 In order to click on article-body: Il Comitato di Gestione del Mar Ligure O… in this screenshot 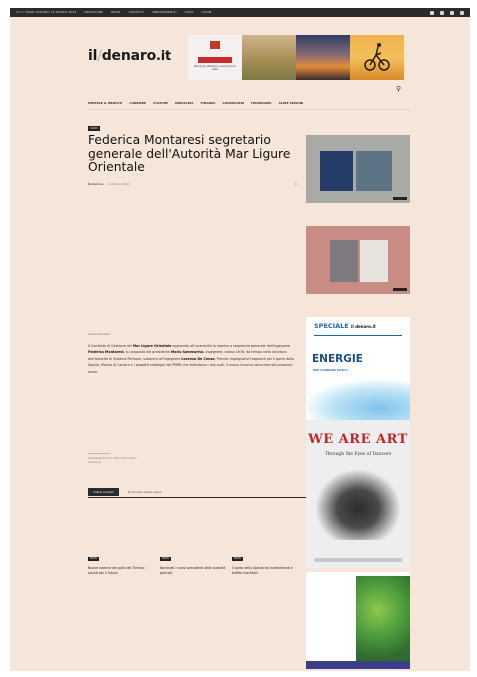, I will do `click(191, 359)`.